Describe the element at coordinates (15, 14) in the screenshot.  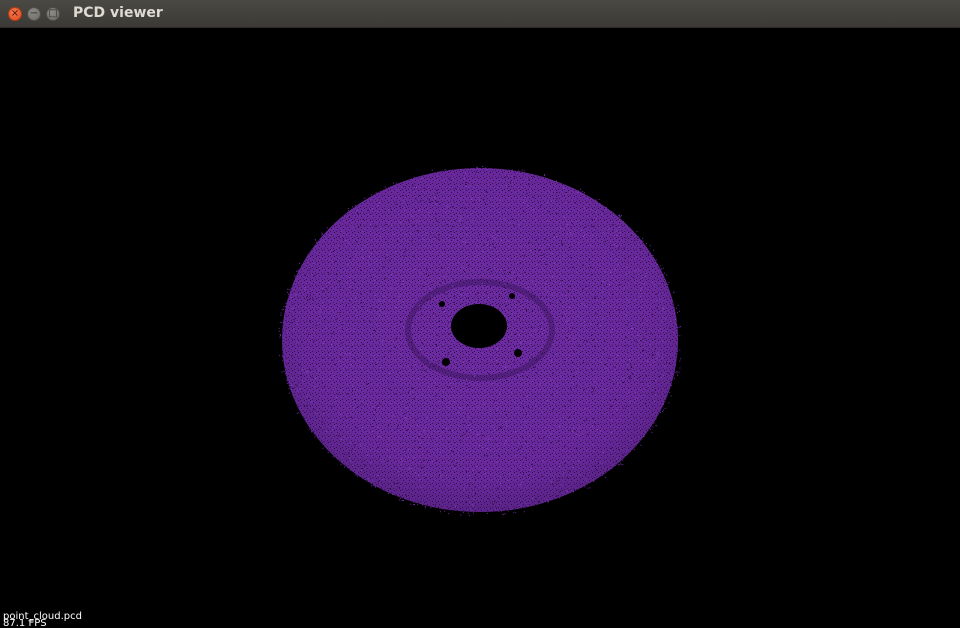
I see `close-button: ×` at that location.